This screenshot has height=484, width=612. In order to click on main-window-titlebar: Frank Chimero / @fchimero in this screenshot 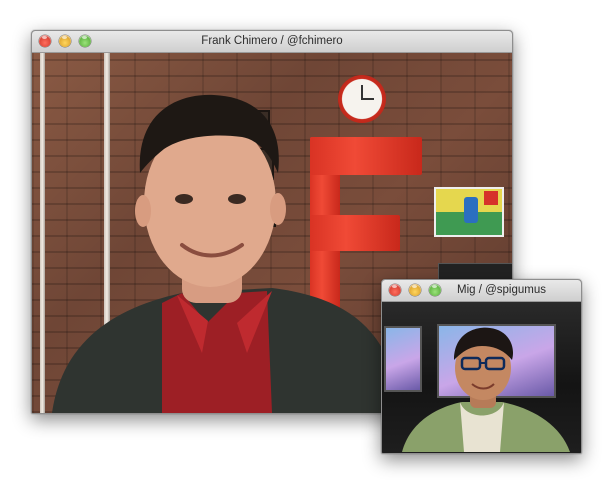, I will do `click(272, 42)`.